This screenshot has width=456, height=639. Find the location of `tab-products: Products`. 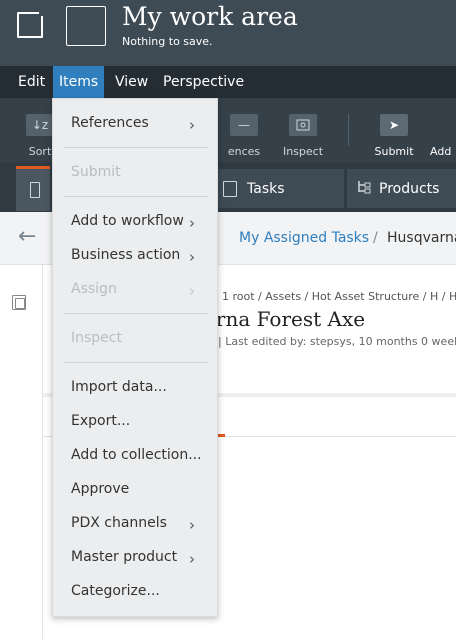

tab-products: Products is located at coordinates (401, 188).